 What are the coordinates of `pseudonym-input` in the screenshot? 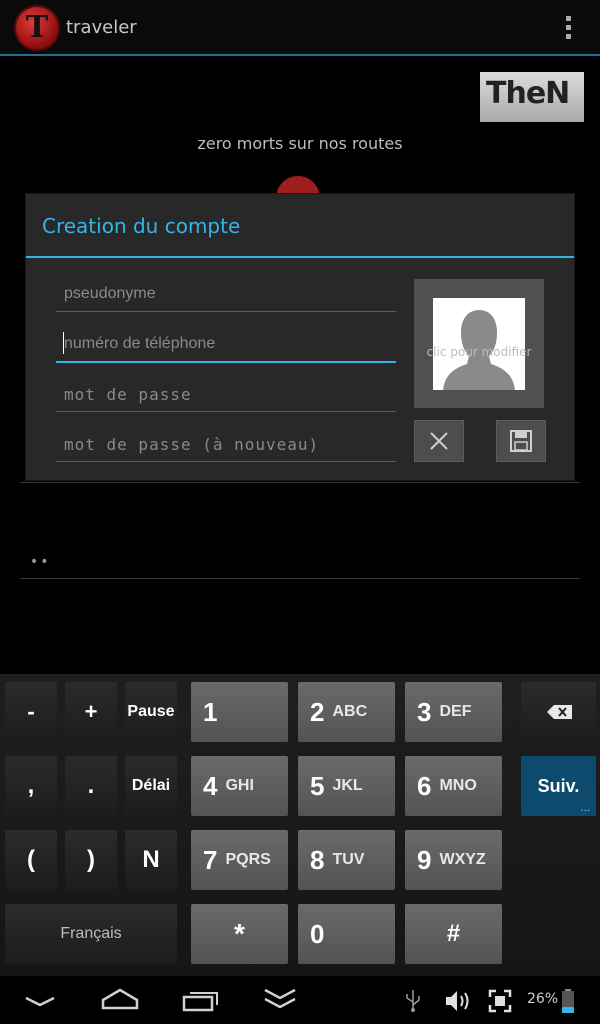 It's located at (226, 294).